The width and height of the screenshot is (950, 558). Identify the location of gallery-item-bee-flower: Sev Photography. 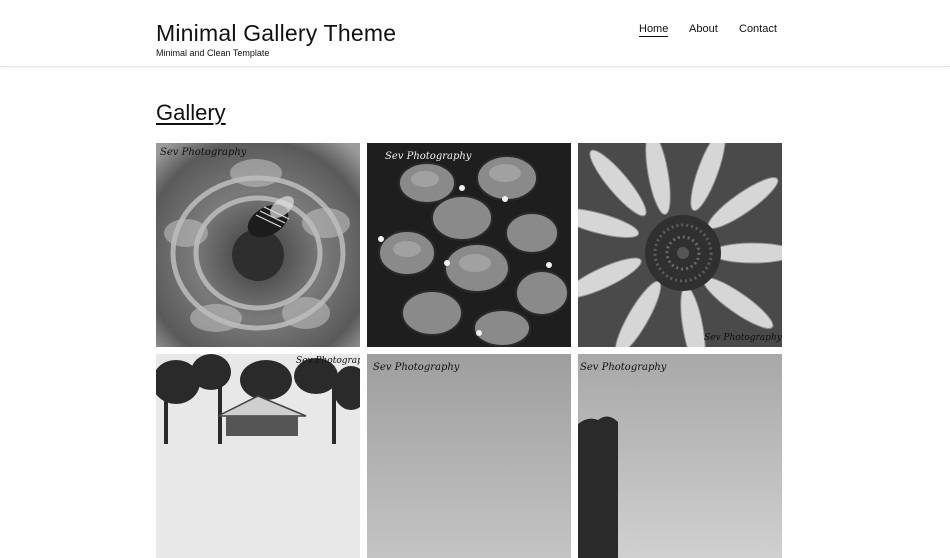
(258, 245).